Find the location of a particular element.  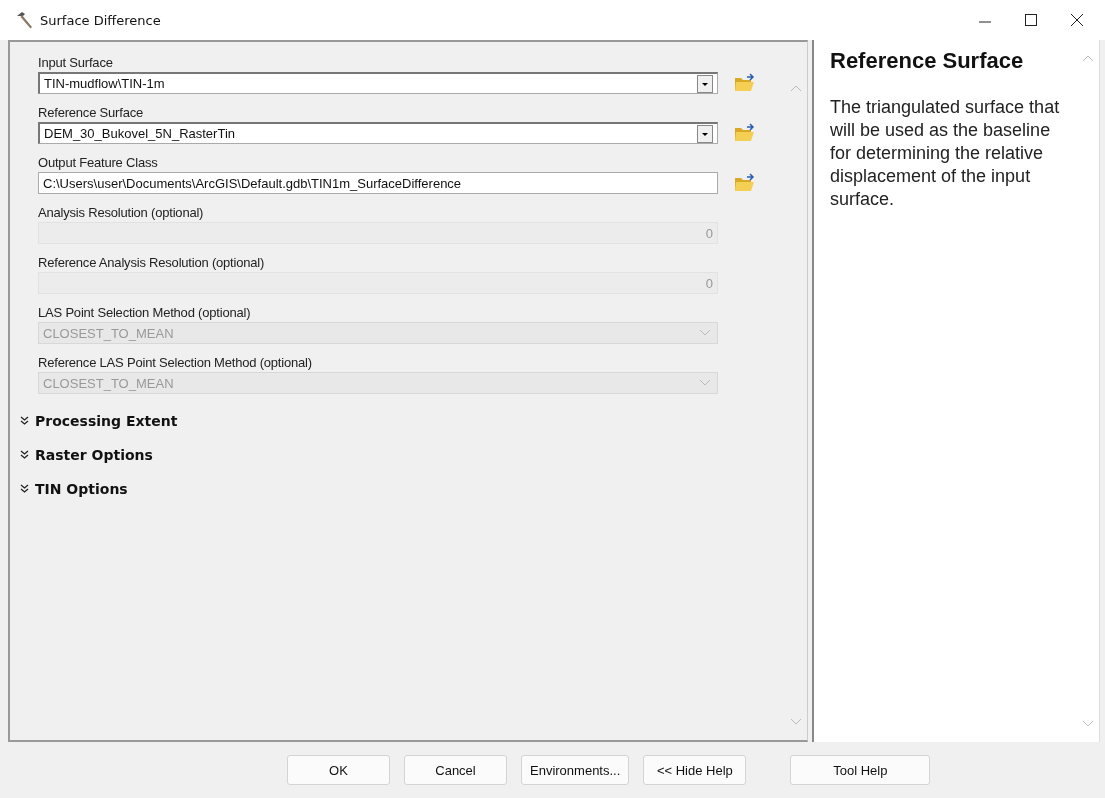

dialog-button: Tool Help is located at coordinates (860, 770).